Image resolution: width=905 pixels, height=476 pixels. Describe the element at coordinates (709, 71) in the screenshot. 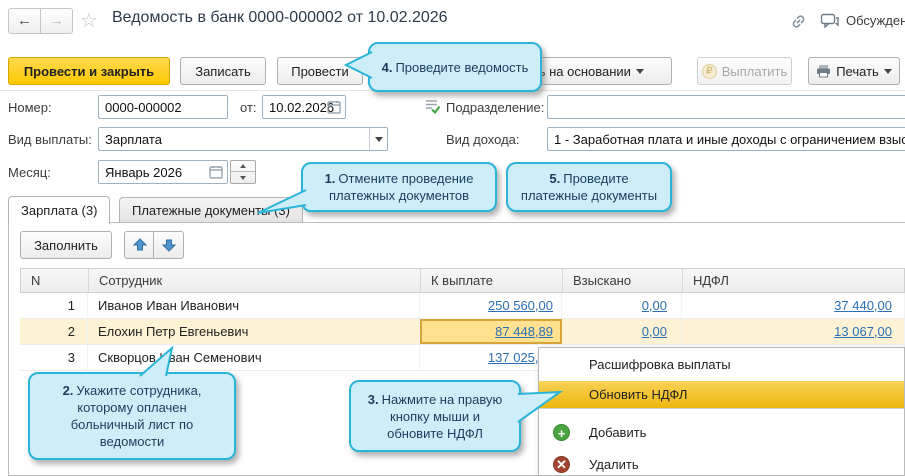

I see `ruble-coin-icon: ₽` at that location.